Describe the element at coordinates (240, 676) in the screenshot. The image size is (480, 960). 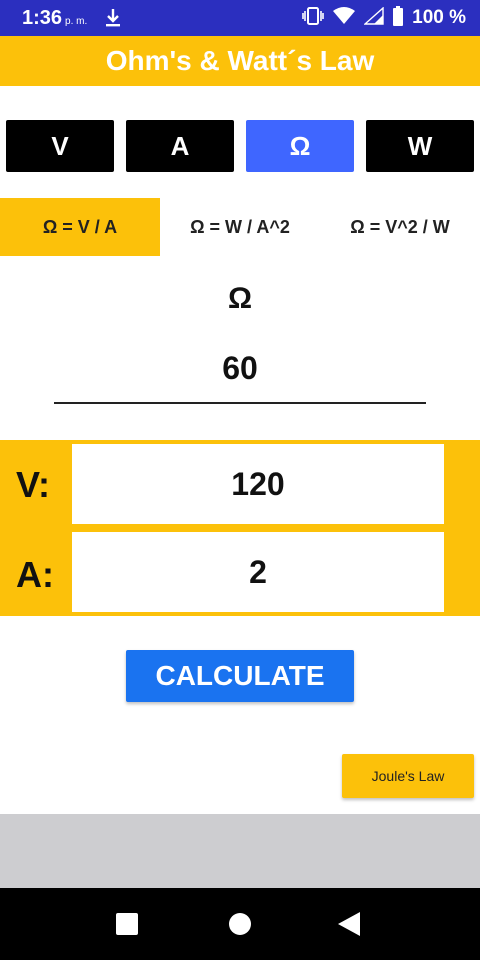
I see `calculate-button: CALCULATE` at that location.